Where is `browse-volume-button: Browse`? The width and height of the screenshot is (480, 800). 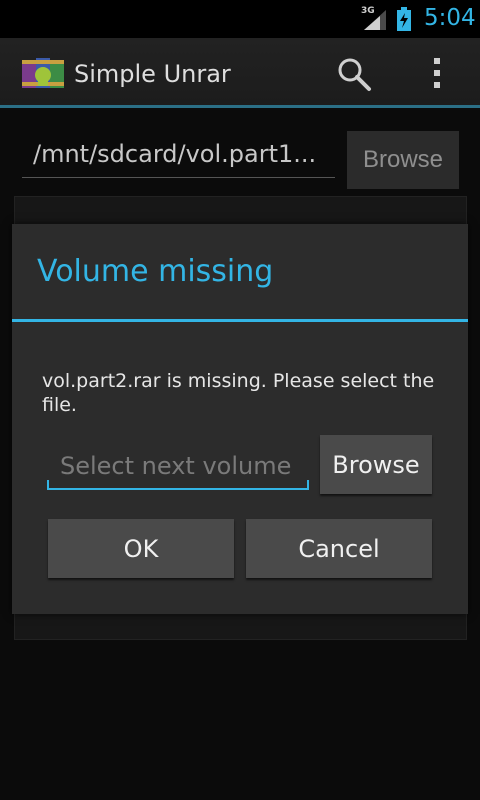 browse-volume-button: Browse is located at coordinates (376, 464).